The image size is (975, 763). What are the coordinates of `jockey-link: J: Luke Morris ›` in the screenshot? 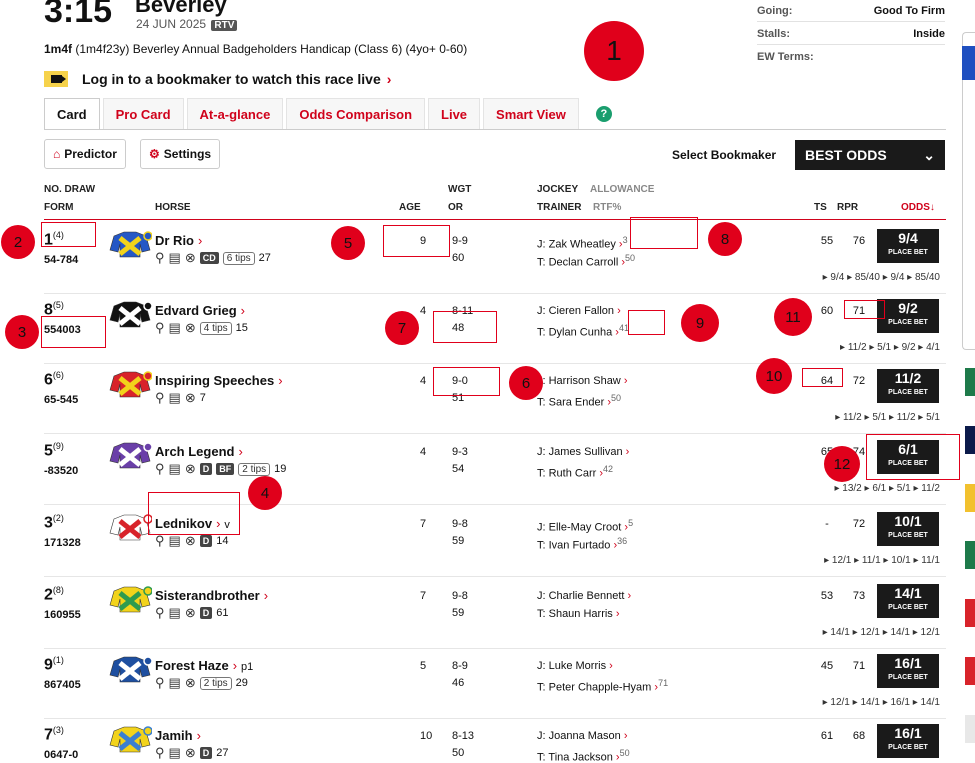 It's located at (575, 666).